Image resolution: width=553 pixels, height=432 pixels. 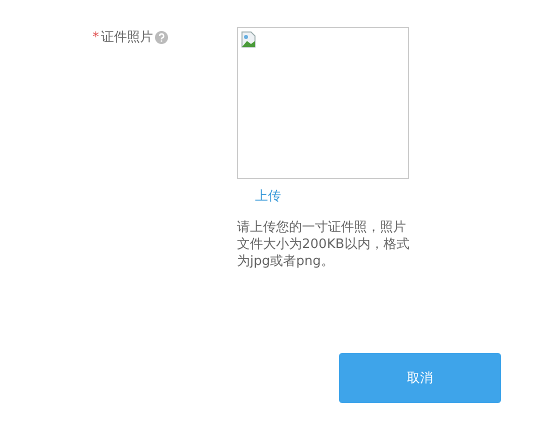 What do you see at coordinates (420, 378) in the screenshot?
I see `cancel-button: 取消` at bounding box center [420, 378].